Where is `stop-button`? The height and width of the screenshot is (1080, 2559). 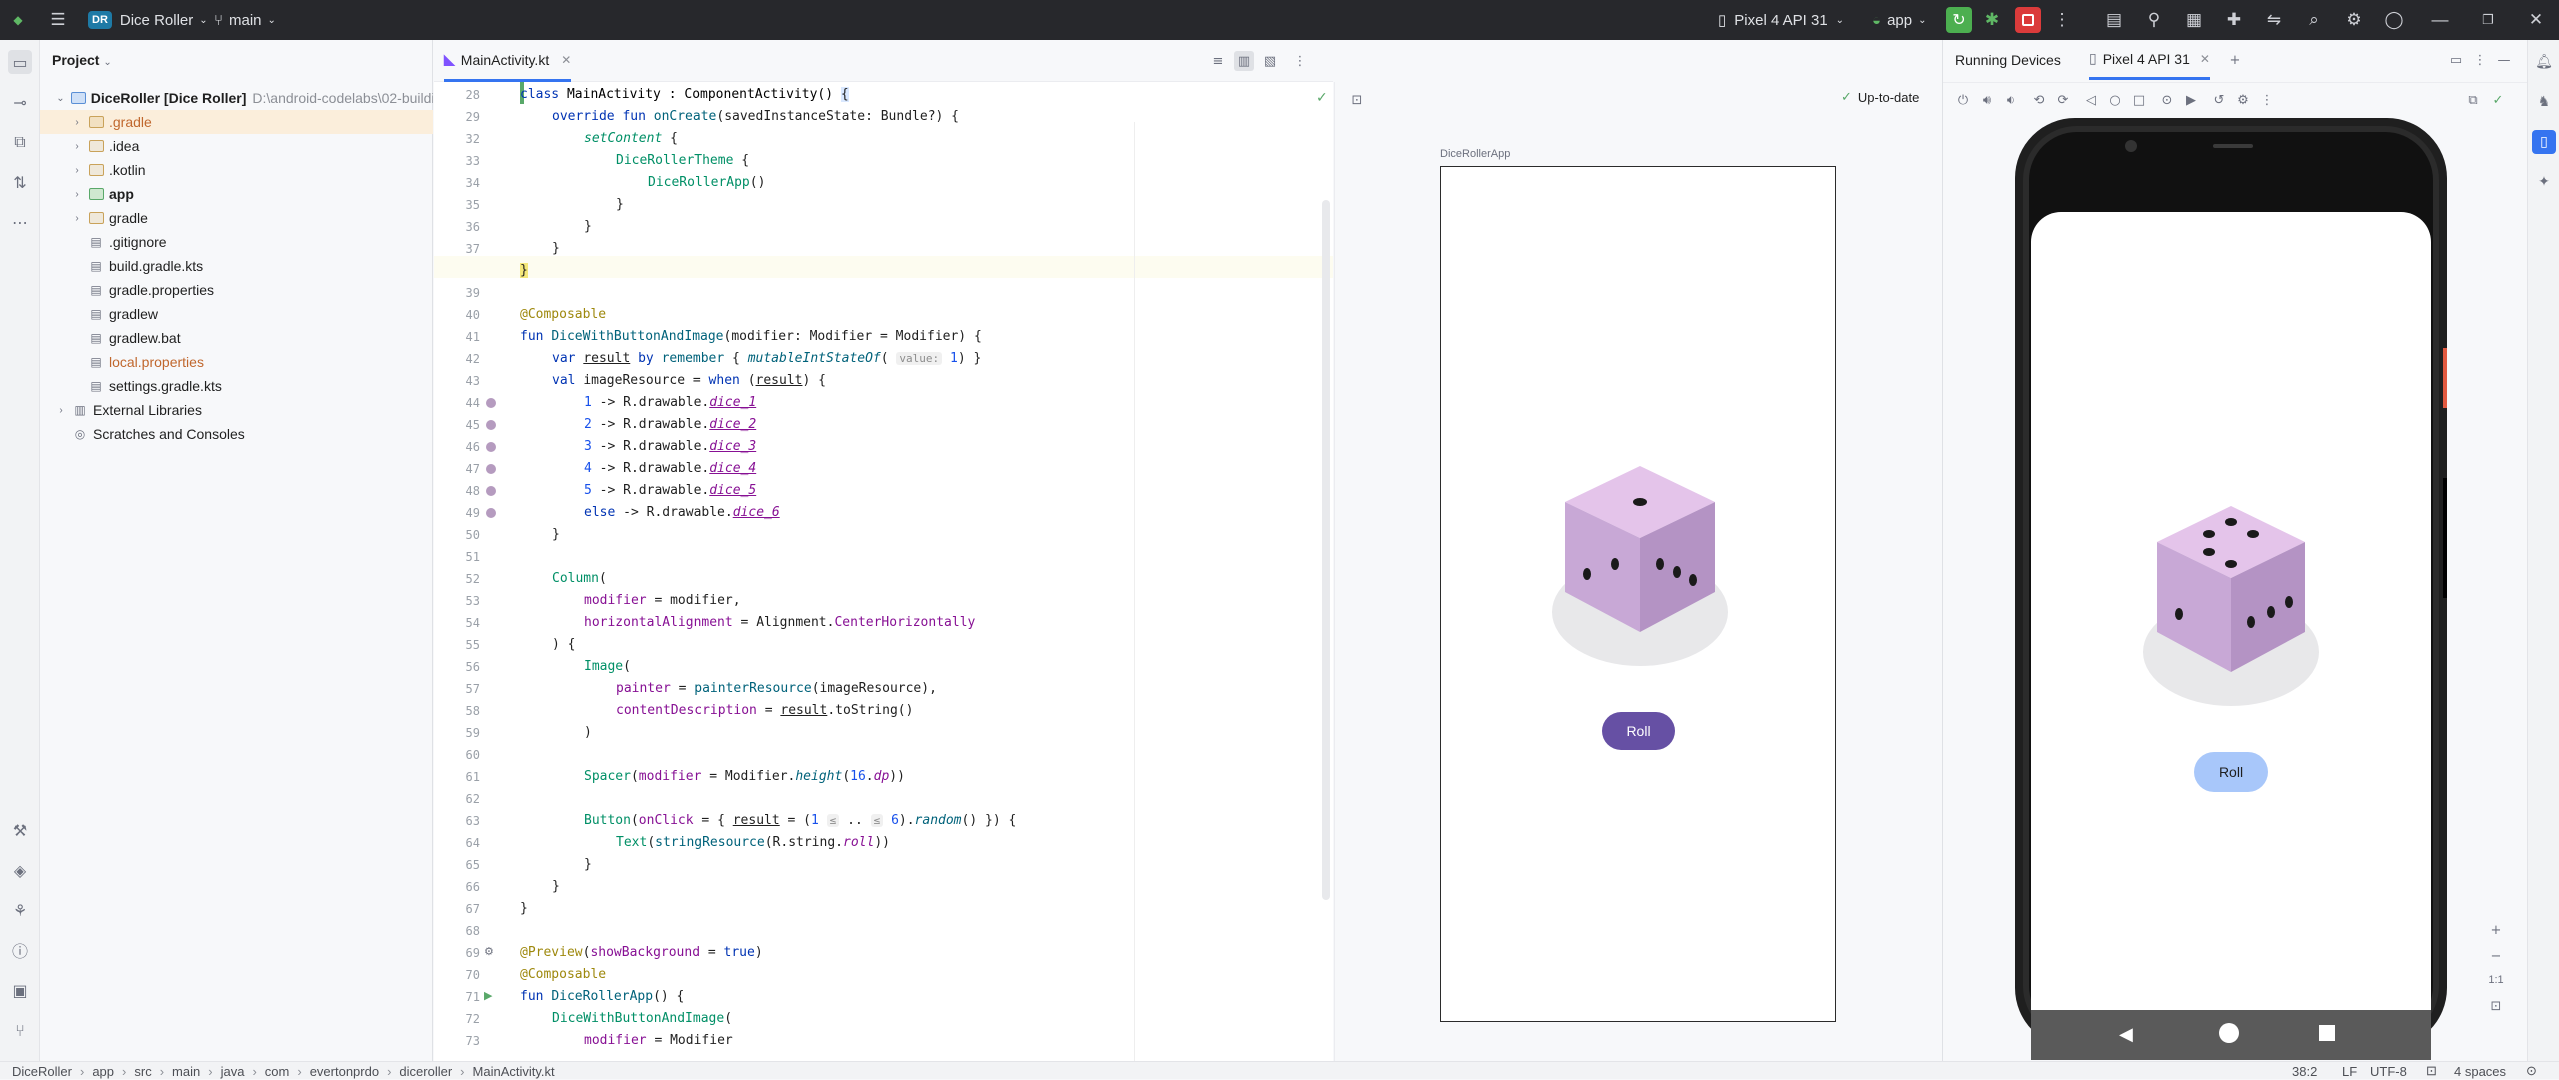
stop-button is located at coordinates (2028, 20).